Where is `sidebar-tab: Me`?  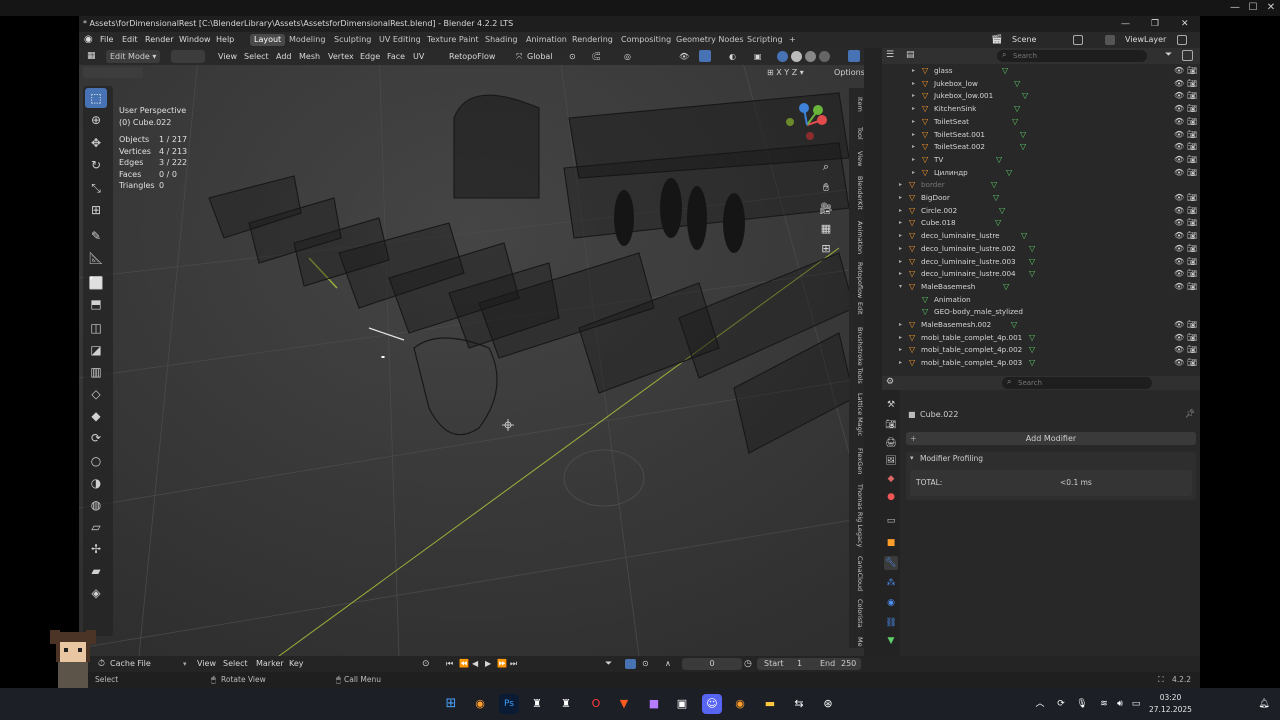
sidebar-tab: Me is located at coordinates (858, 642).